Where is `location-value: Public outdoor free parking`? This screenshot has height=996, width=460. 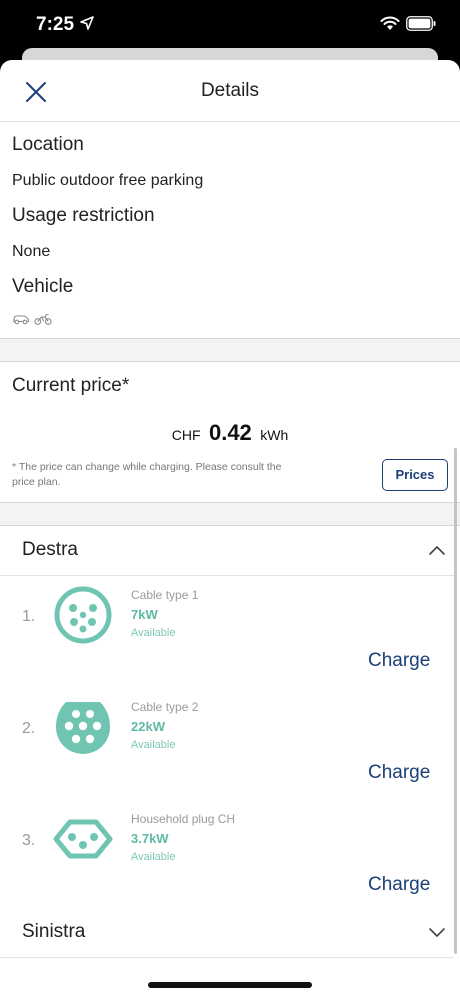 location-value: Public outdoor free parking is located at coordinates (108, 180).